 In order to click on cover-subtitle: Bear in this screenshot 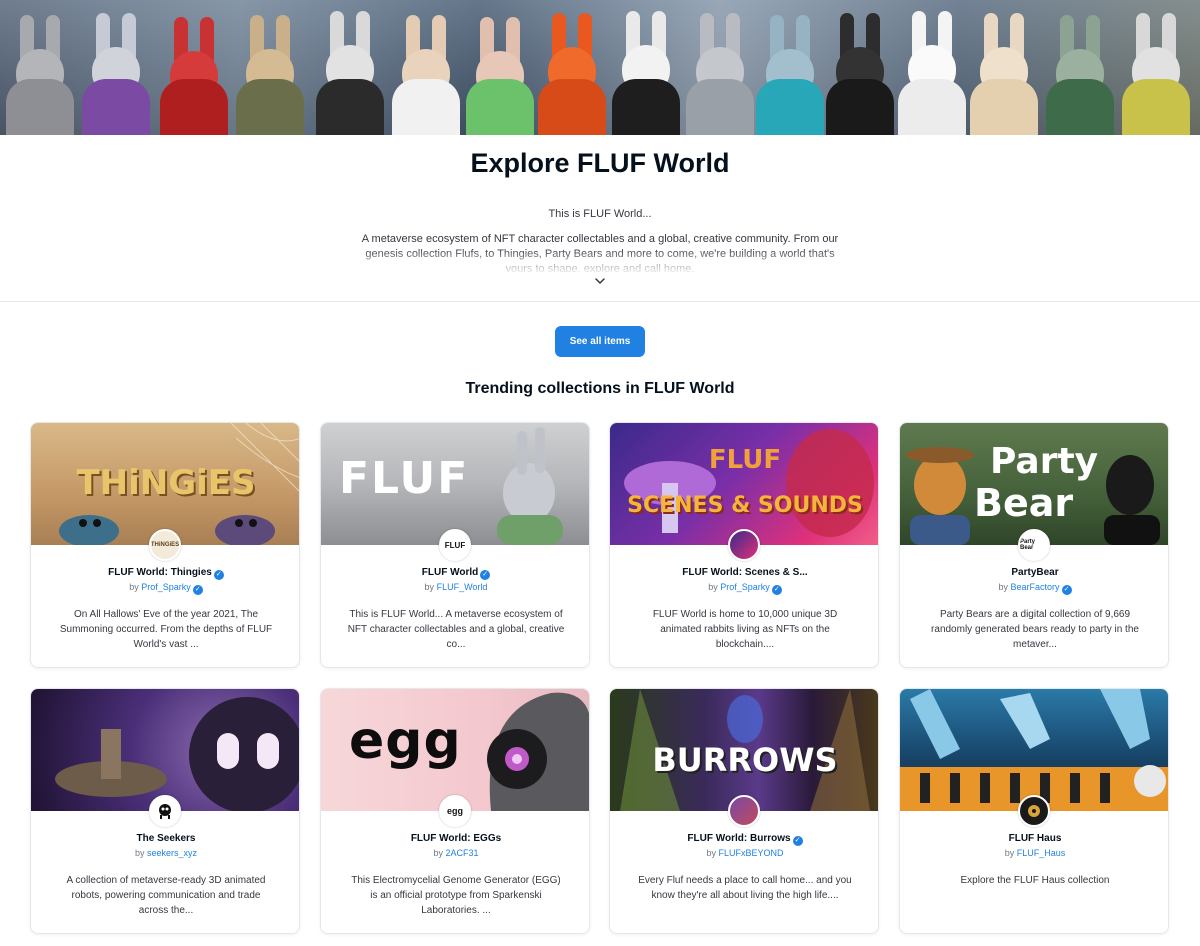, I will do `click(1024, 503)`.